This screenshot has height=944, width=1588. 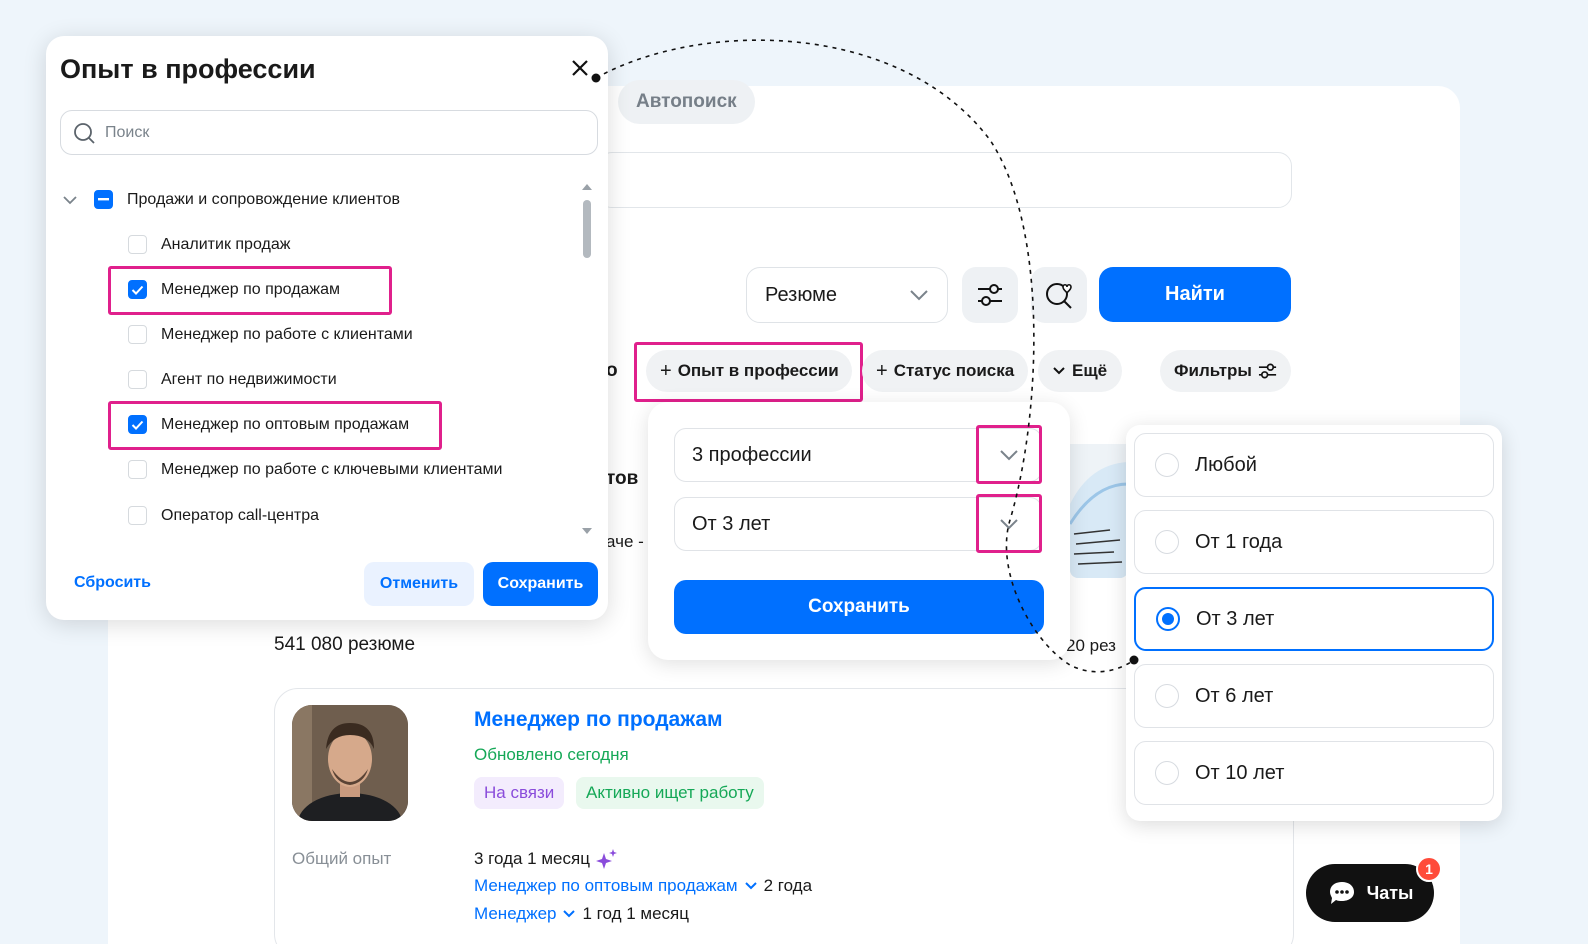 I want to click on modal-search-placeholder: Поиск, so click(x=127, y=132).